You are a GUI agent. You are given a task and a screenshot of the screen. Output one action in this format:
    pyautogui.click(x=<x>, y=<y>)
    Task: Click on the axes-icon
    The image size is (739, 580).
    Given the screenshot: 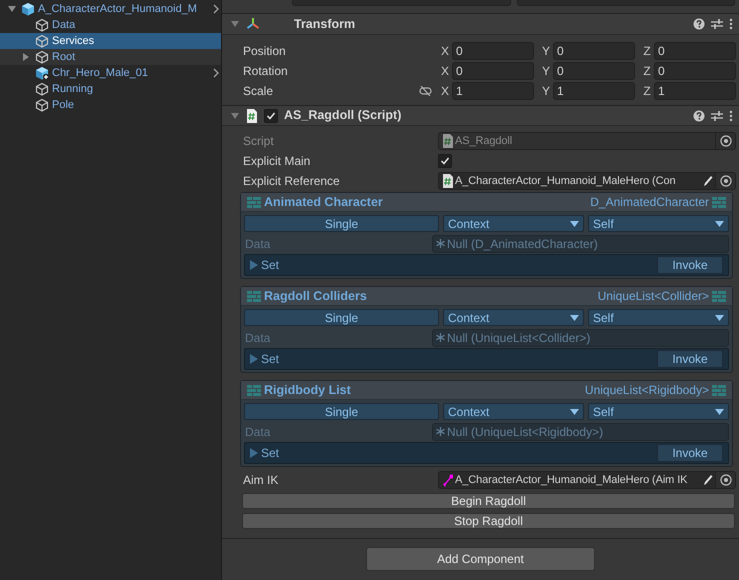 What is the action you would take?
    pyautogui.click(x=253, y=24)
    